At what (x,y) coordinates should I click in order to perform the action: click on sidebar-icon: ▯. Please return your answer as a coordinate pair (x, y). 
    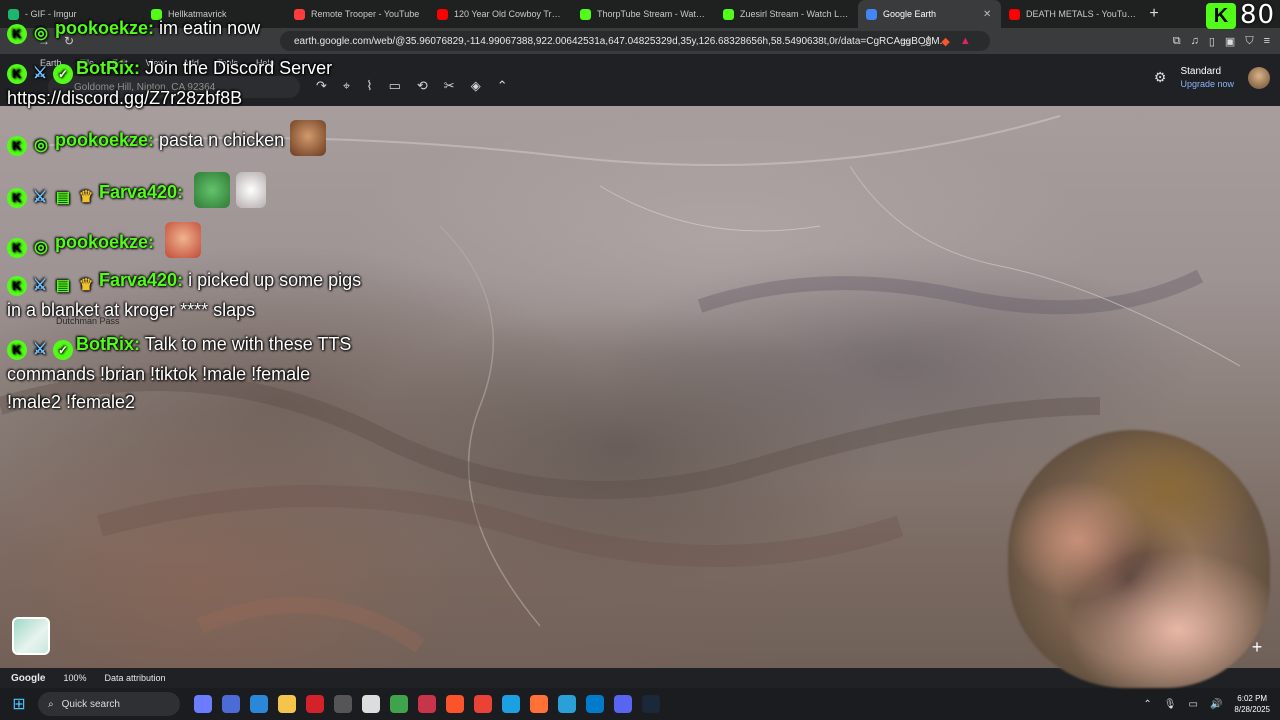
    Looking at the image, I should click on (1212, 41).